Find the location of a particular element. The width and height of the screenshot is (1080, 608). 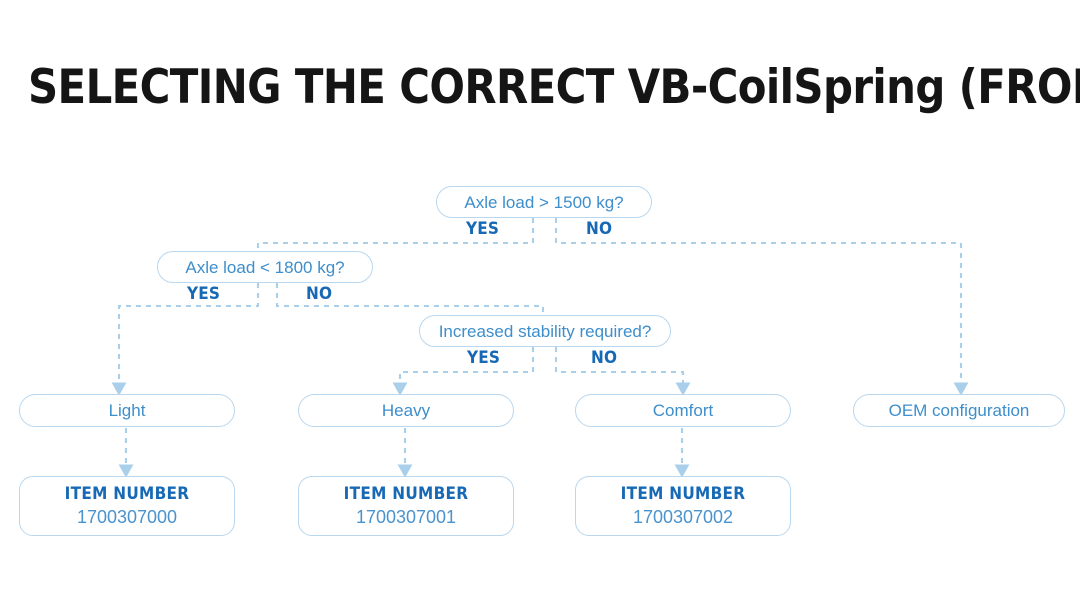

decision-label: Axle load > 1500 kg? is located at coordinates (544, 202).